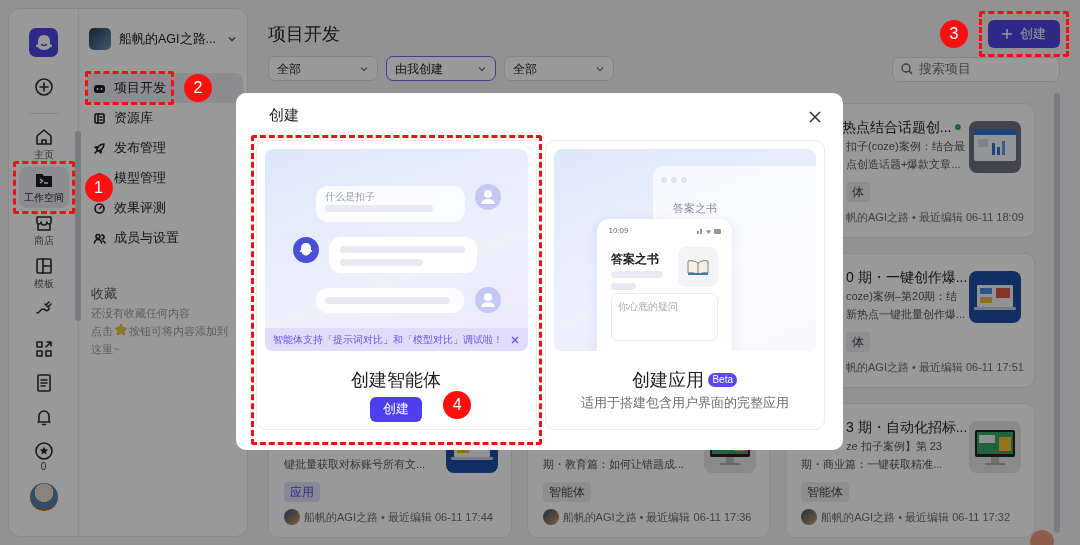  What do you see at coordinates (43, 230) in the screenshot?
I see `nav-item: 商店` at bounding box center [43, 230].